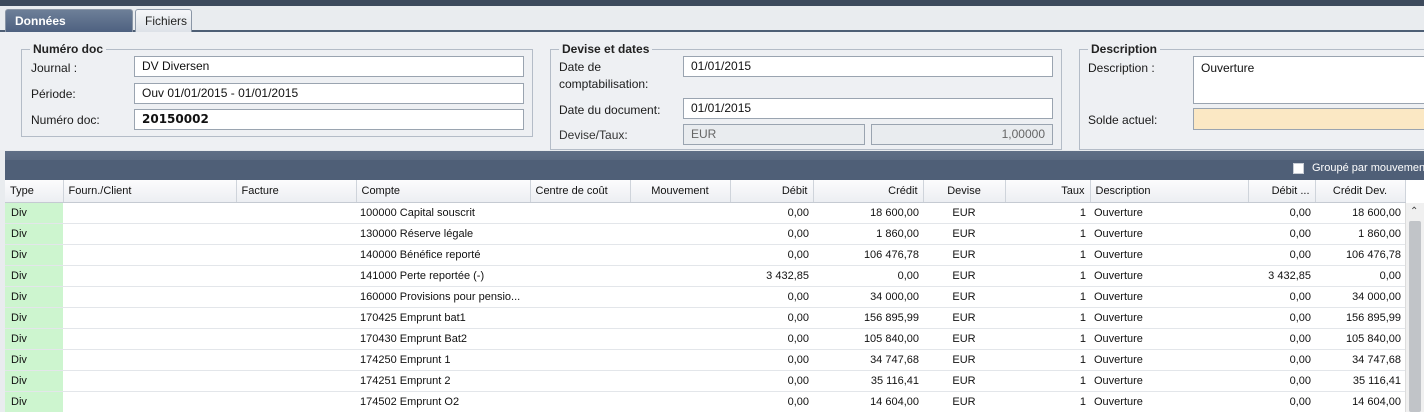  Describe the element at coordinates (1360, 191) in the screenshot. I see `column-header-credit-dev: Crédit Dev.` at that location.